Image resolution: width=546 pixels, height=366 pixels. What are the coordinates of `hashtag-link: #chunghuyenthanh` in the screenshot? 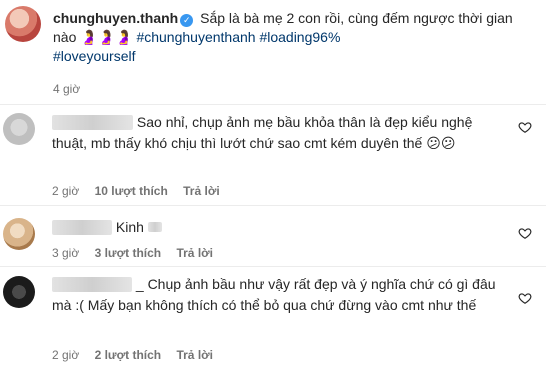 It's located at (195, 37).